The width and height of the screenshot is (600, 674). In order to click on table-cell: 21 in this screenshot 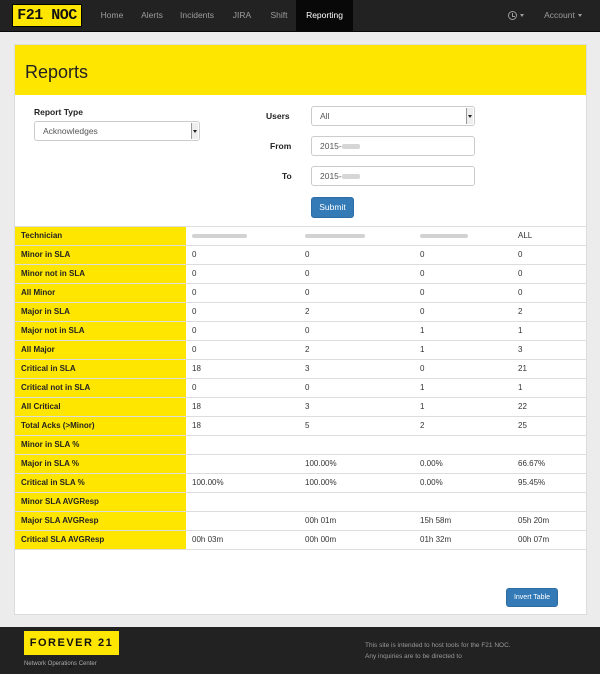, I will do `click(522, 368)`.